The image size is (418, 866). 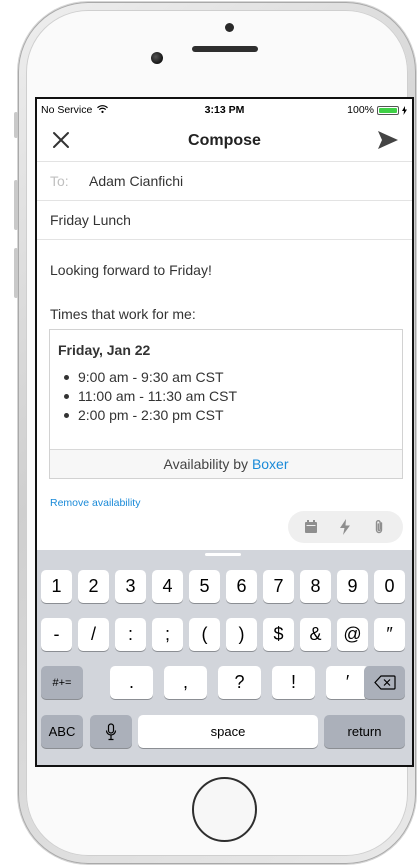 I want to click on battery-status: 100%, so click(x=377, y=110).